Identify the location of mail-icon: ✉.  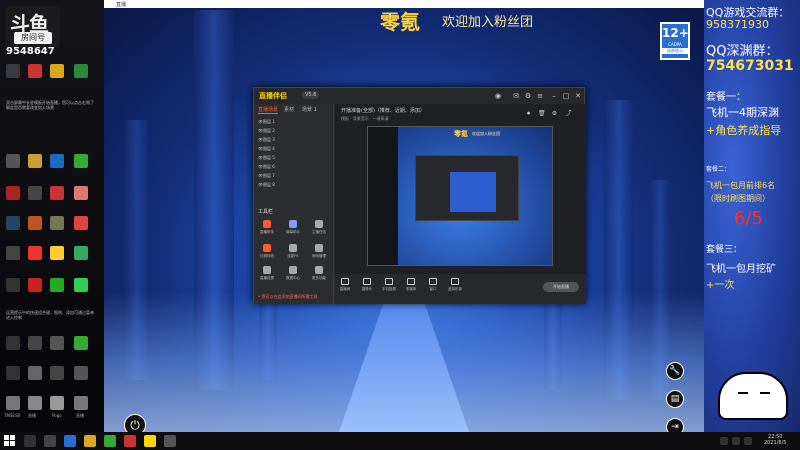
(516, 96).